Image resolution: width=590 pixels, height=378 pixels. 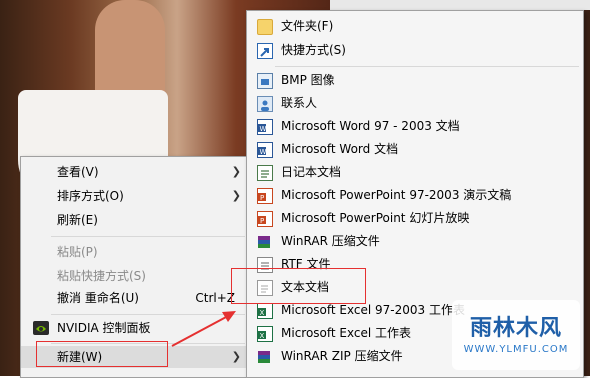 What do you see at coordinates (516, 349) in the screenshot?
I see `watermark-url: WWW.YLMFU.COM` at bounding box center [516, 349].